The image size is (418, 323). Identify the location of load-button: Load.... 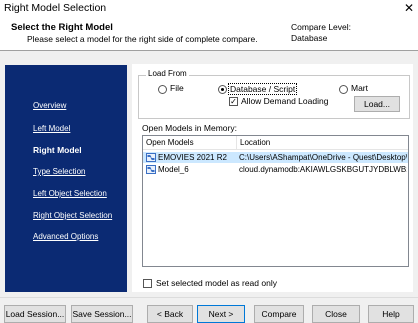
(377, 104).